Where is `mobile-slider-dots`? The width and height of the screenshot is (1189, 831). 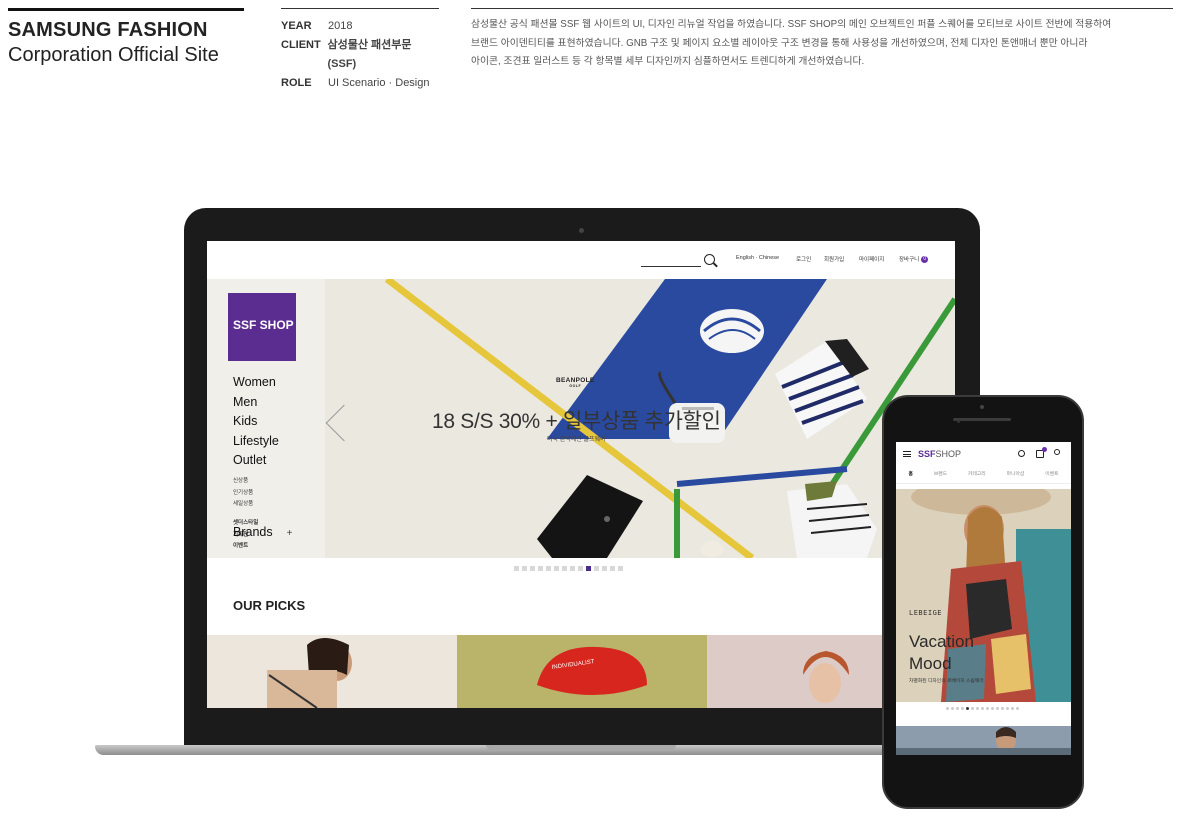 mobile-slider-dots is located at coordinates (982, 708).